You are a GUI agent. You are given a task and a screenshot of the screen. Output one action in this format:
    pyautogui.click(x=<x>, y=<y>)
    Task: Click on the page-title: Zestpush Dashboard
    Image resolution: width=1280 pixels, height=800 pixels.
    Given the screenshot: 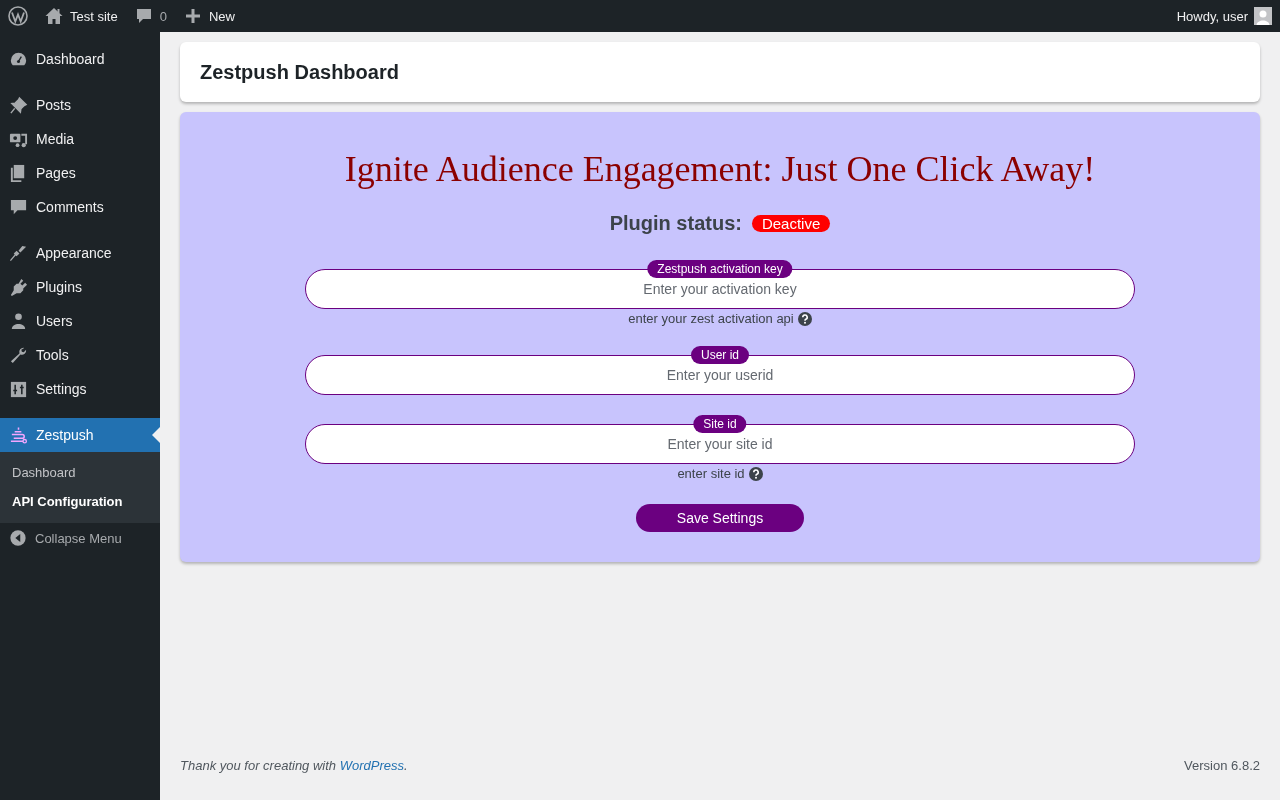 What is the action you would take?
    pyautogui.click(x=299, y=72)
    